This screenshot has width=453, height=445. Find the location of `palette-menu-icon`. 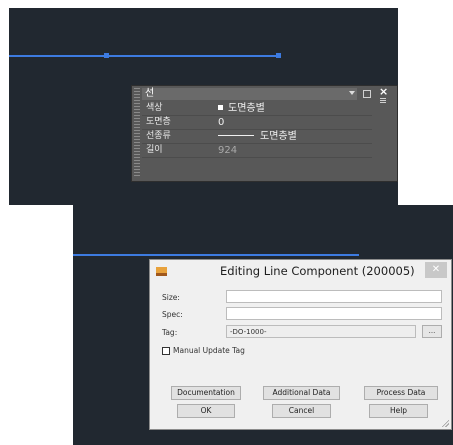

palette-menu-icon is located at coordinates (383, 101).